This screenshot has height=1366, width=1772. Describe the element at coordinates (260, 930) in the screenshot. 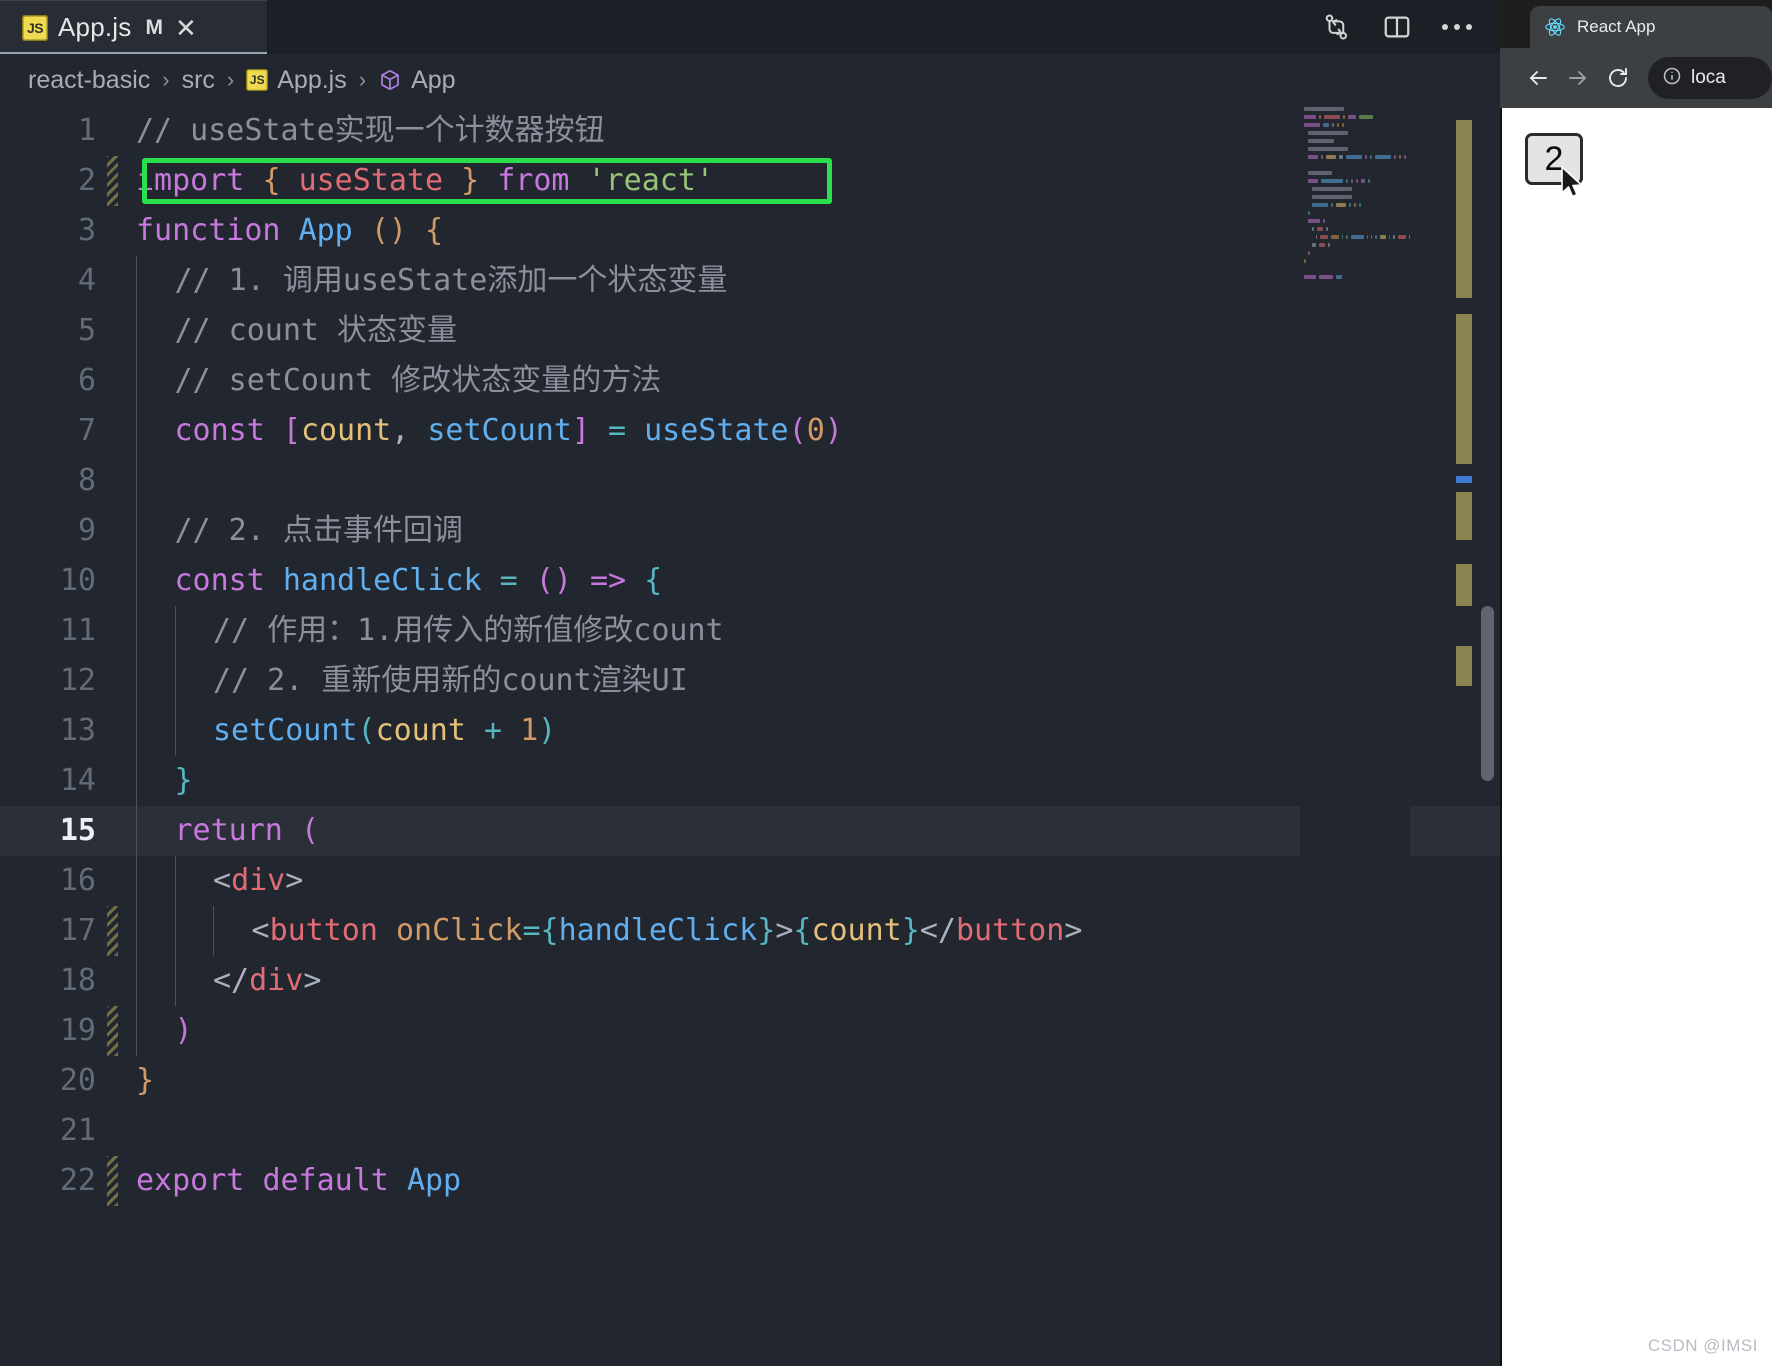

I see `code-token: <` at that location.